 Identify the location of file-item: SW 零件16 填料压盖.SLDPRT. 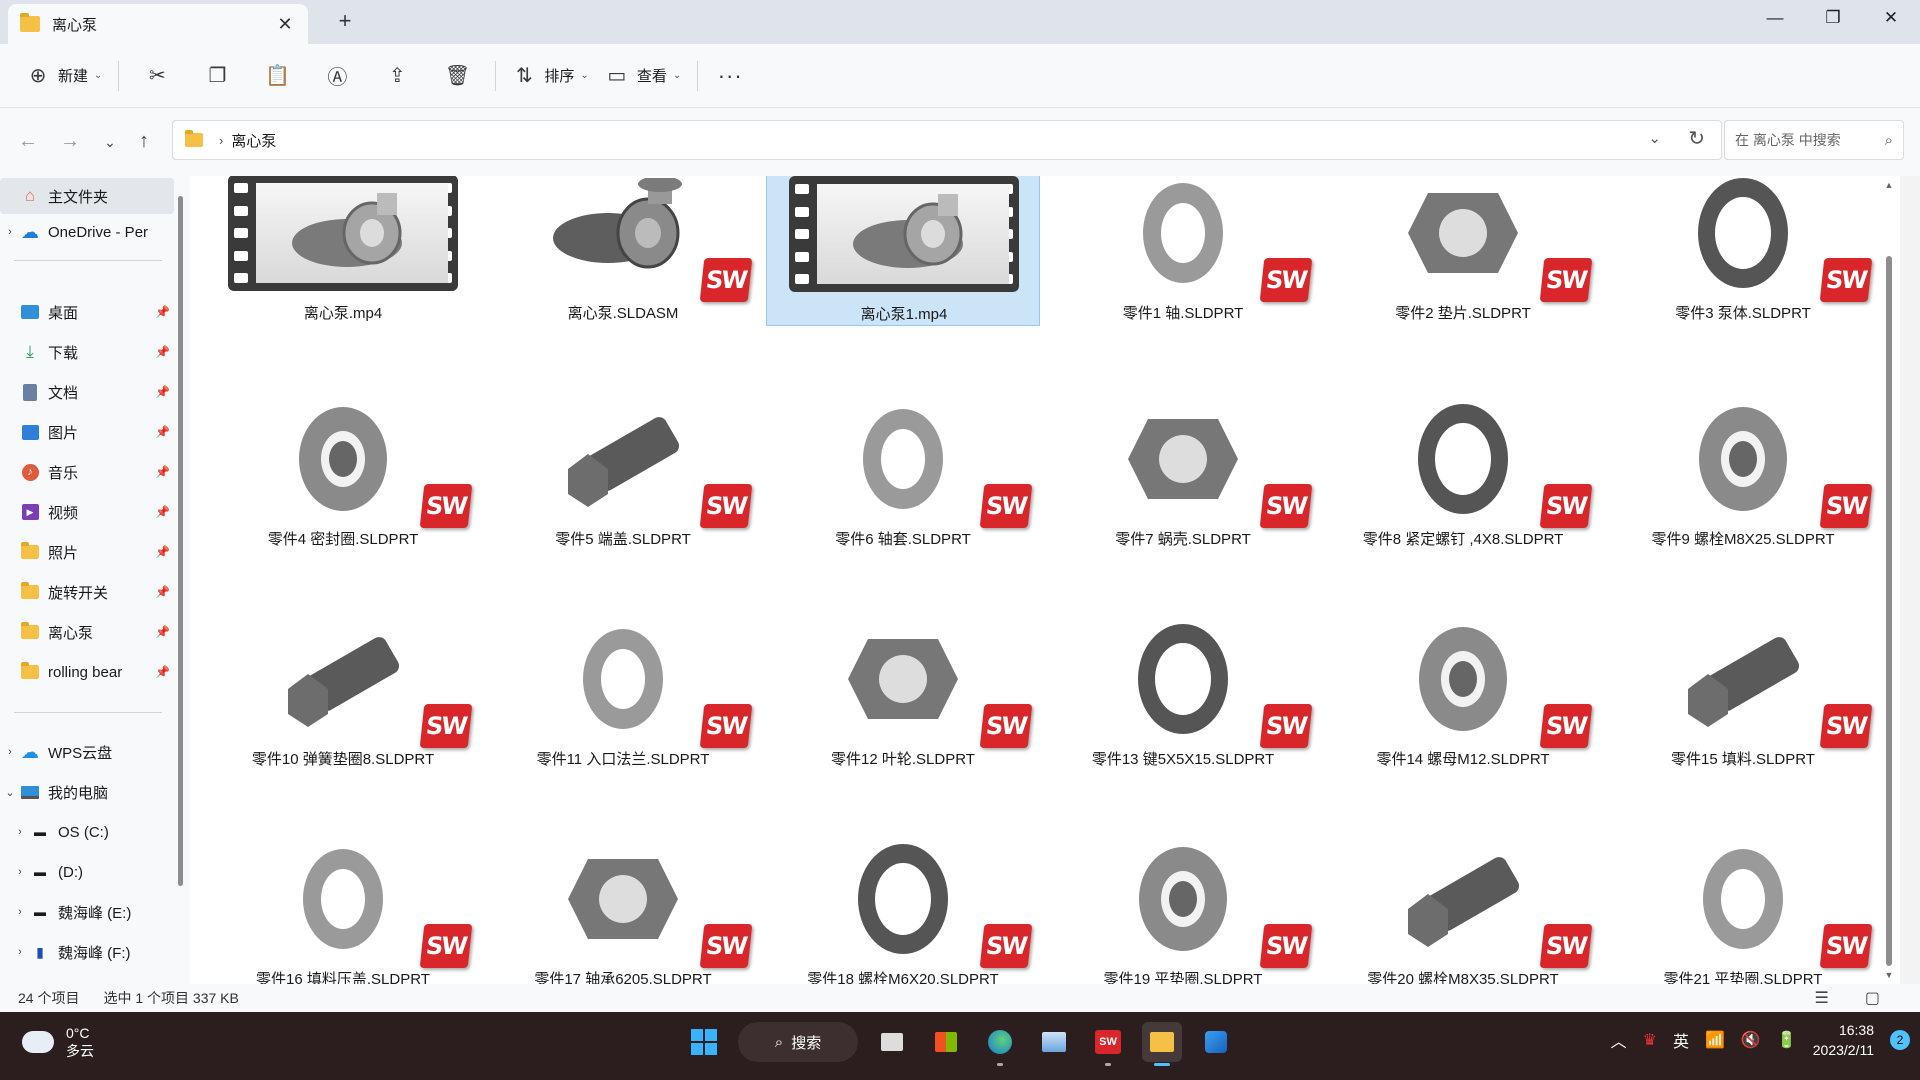
(343, 909).